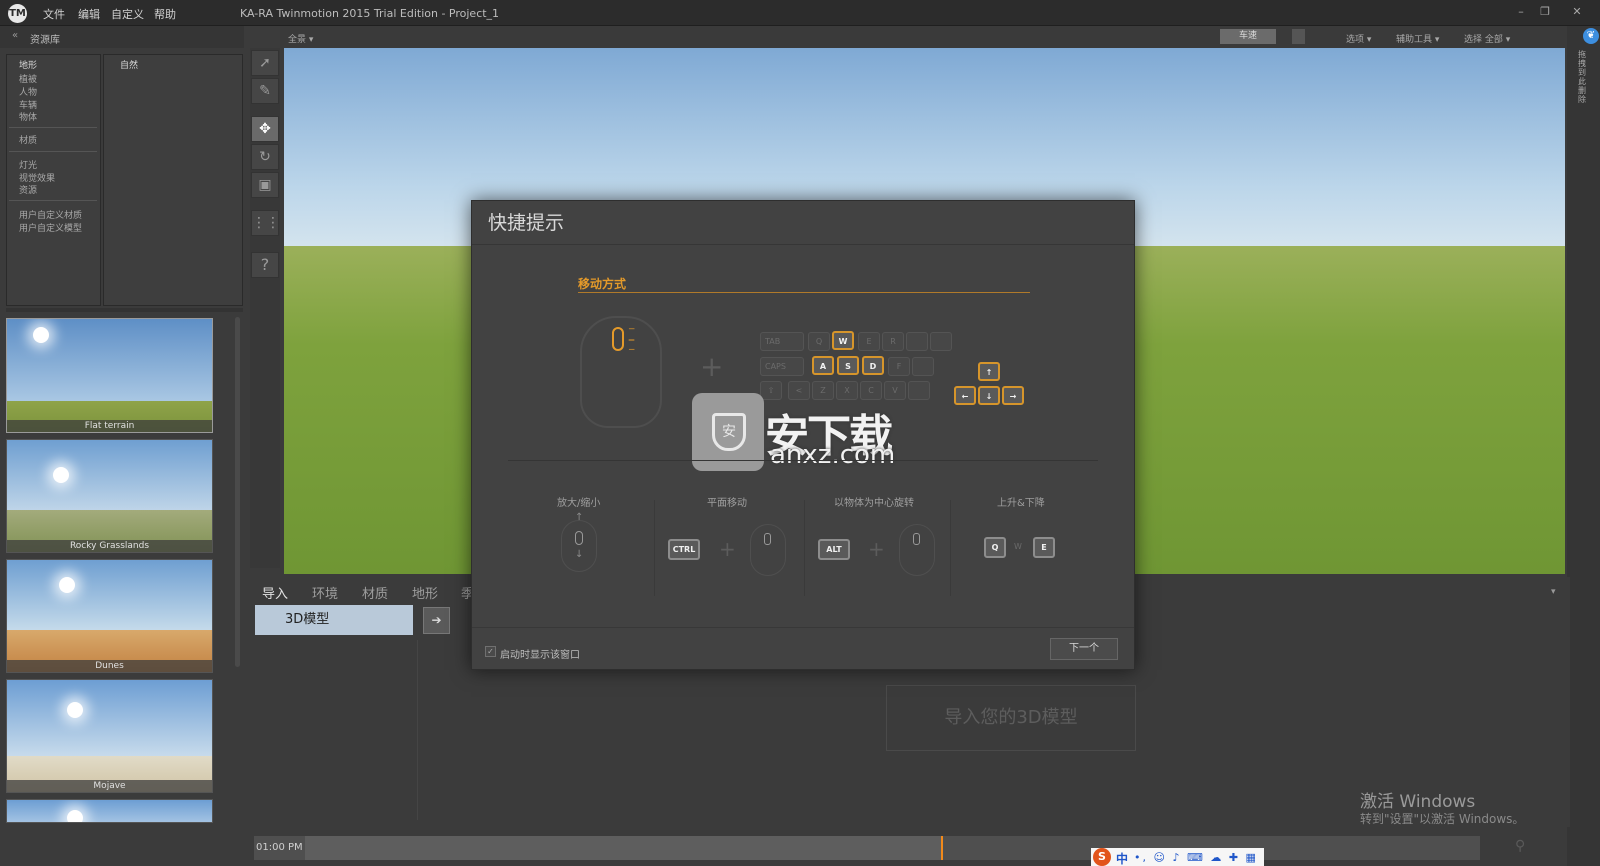 The image size is (1600, 866). Describe the element at coordinates (109, 496) in the screenshot. I see `preset-rocky-grasslands: Rocky Grasslands` at that location.